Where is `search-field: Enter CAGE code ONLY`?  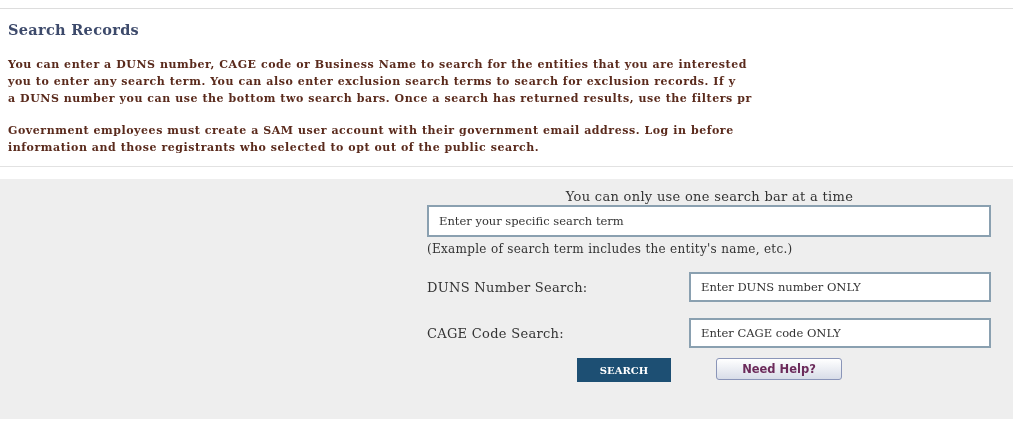
search-field: Enter CAGE code ONLY is located at coordinates (840, 333).